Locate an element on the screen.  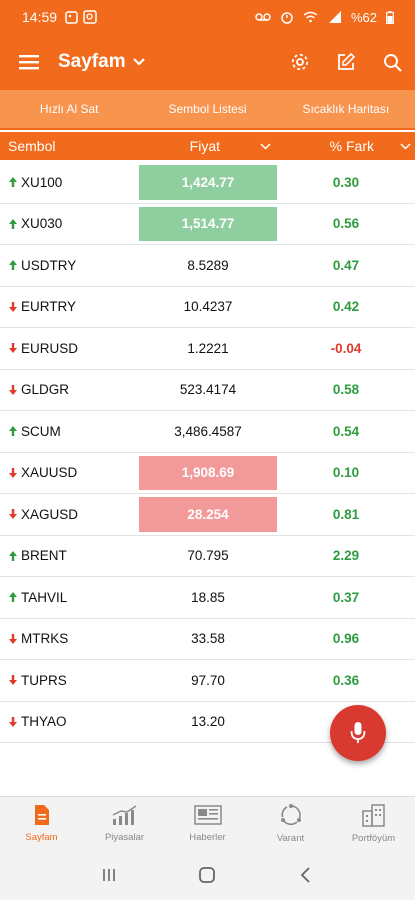
price-cell: 1,514.77 is located at coordinates (208, 223).